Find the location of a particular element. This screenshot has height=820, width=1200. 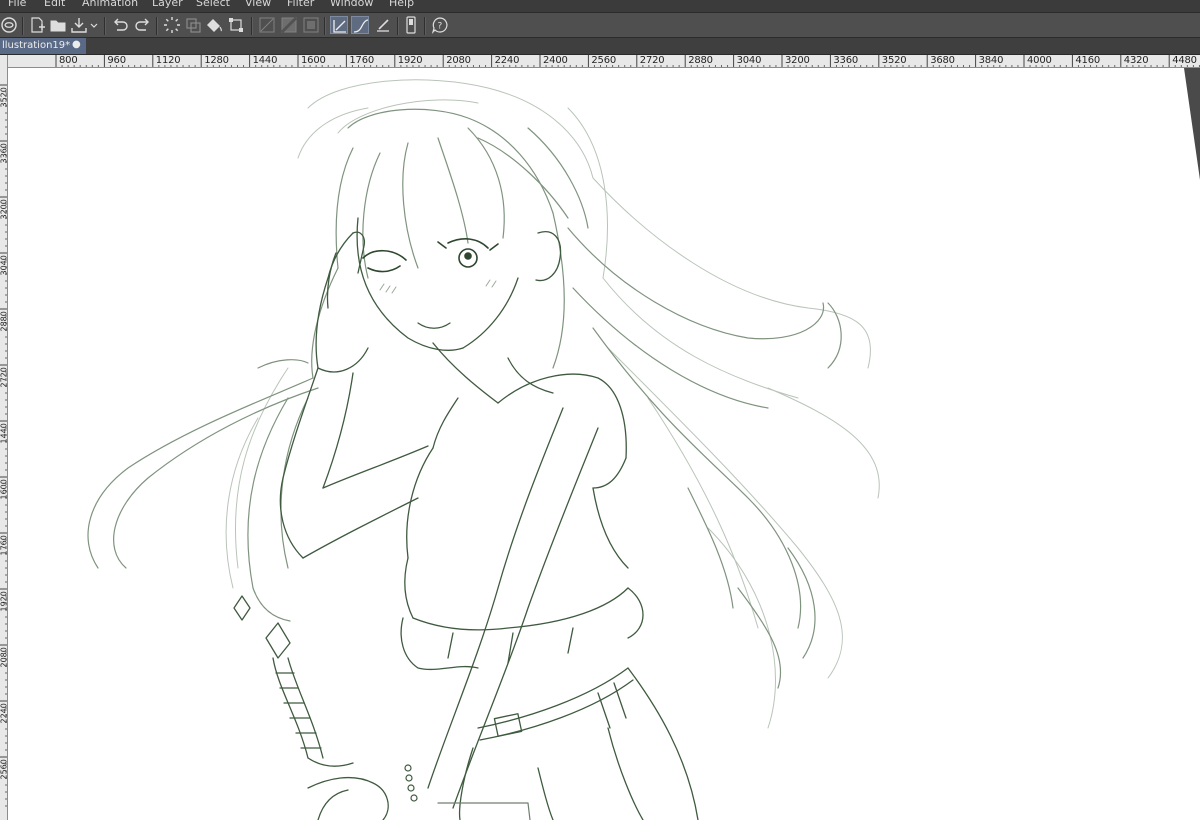

ruler-h-label: 4160 is located at coordinates (1088, 60).